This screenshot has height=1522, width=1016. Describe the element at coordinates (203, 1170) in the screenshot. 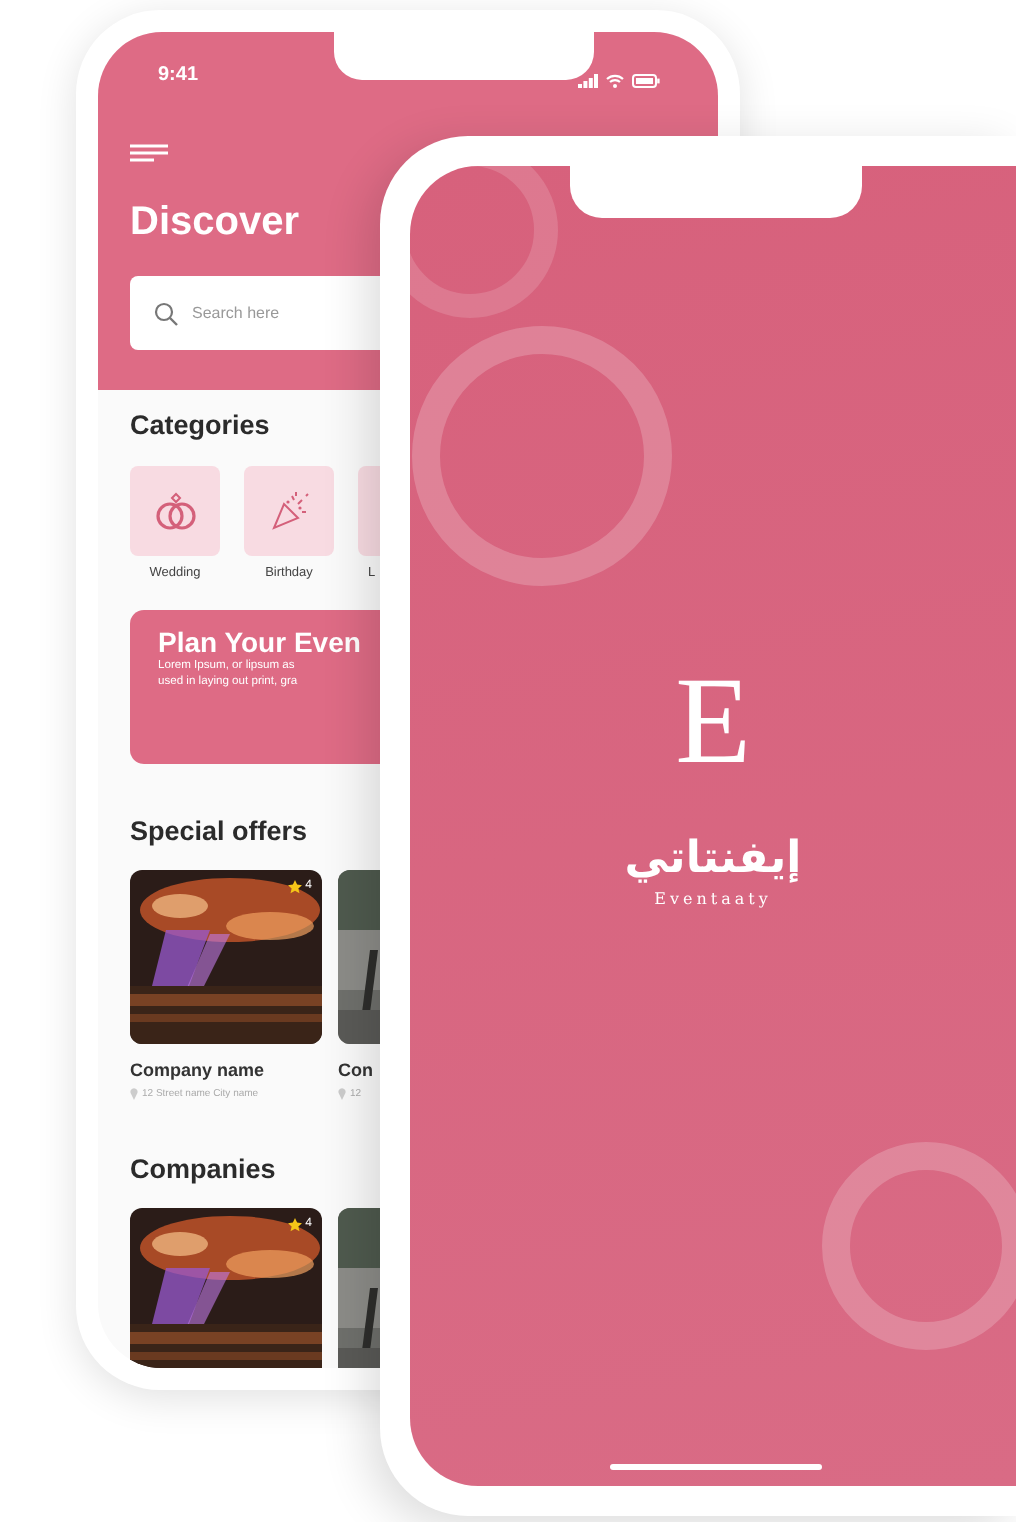

I see `section-heading: Companies` at that location.